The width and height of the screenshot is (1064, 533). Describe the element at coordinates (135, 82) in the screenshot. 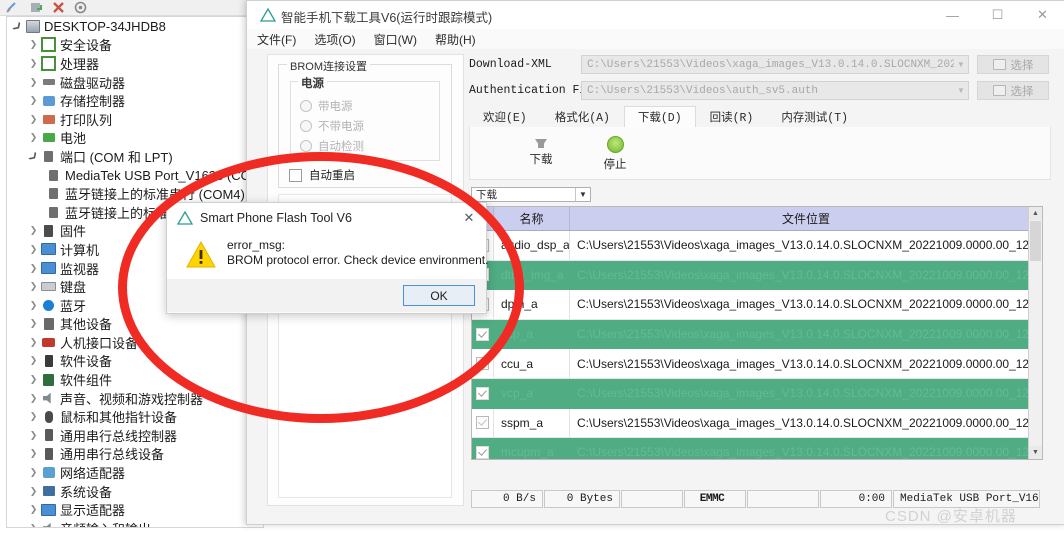

I see `tree-node-2: ❯ 磁盘驱动器` at that location.